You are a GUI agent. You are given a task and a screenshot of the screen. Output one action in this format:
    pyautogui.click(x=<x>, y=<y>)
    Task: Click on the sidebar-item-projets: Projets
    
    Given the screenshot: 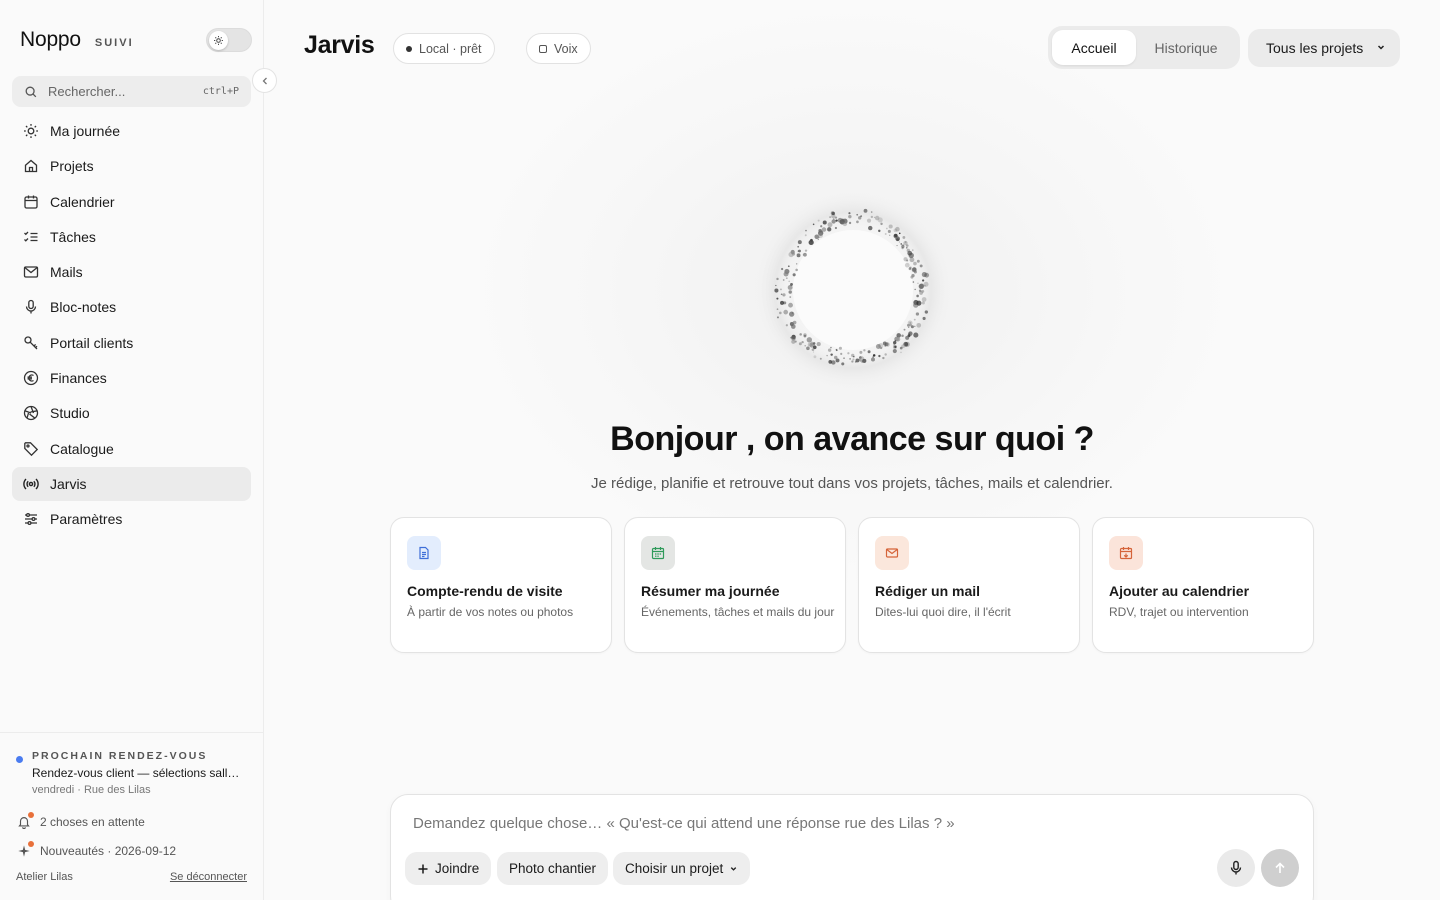 What is the action you would take?
    pyautogui.click(x=131, y=166)
    